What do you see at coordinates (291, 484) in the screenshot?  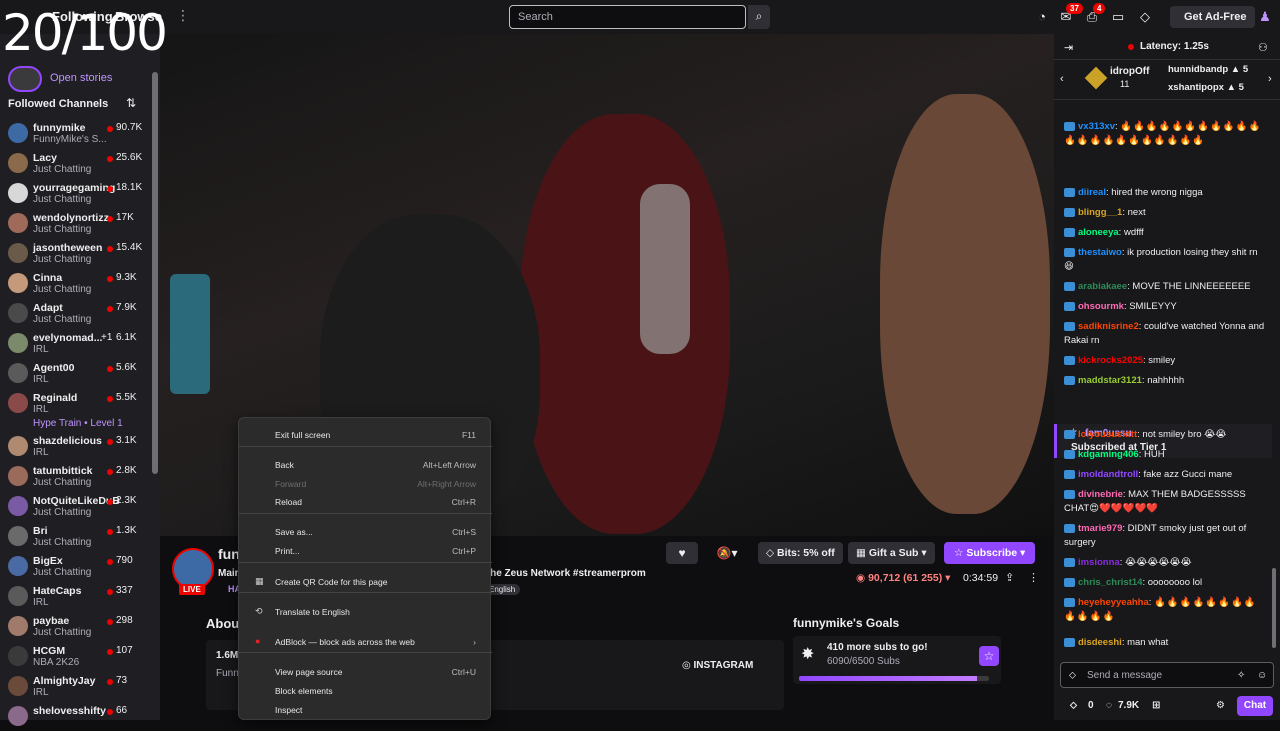 I see `context-menu-label: Forward` at bounding box center [291, 484].